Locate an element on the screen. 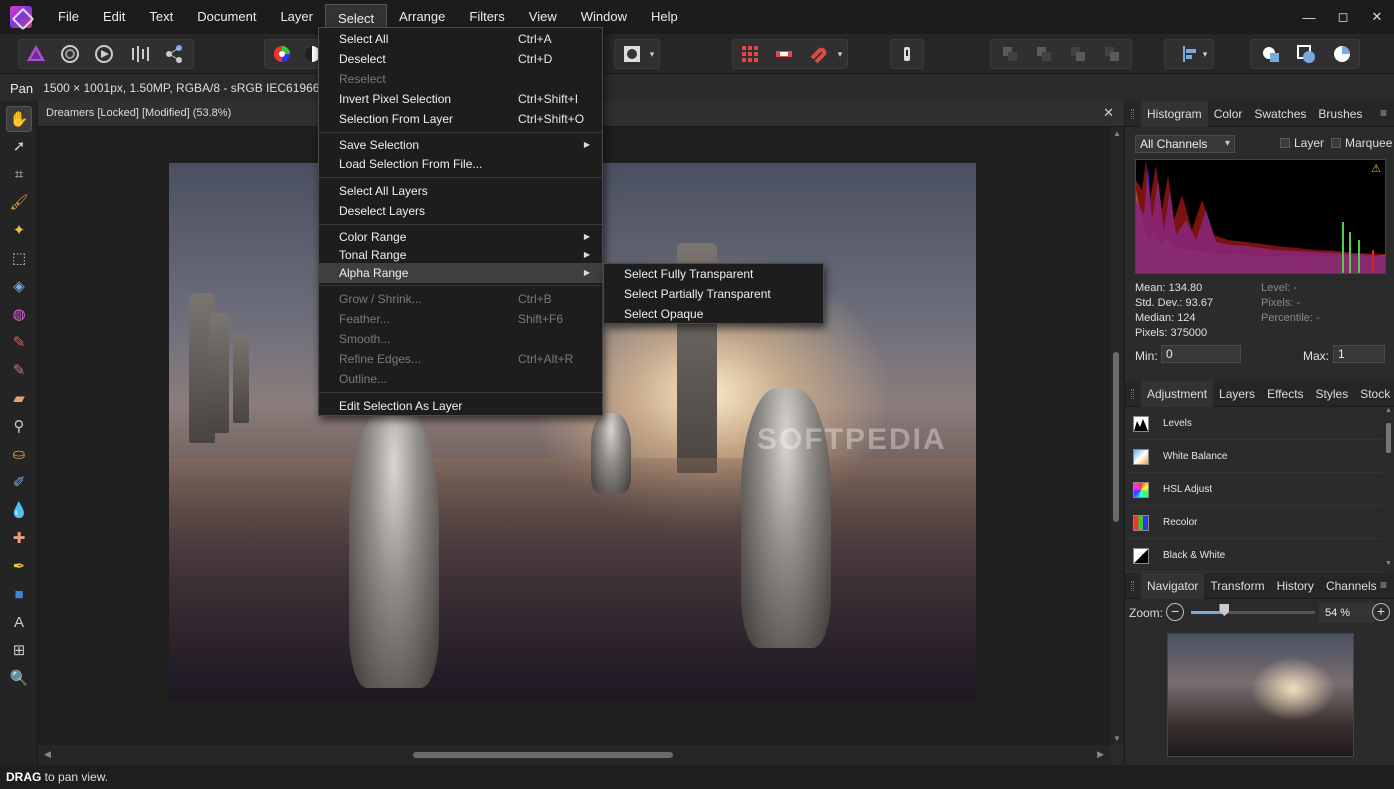 The height and width of the screenshot is (789, 1394). panel-menu-icon: ≡ is located at coordinates (1383, 113).